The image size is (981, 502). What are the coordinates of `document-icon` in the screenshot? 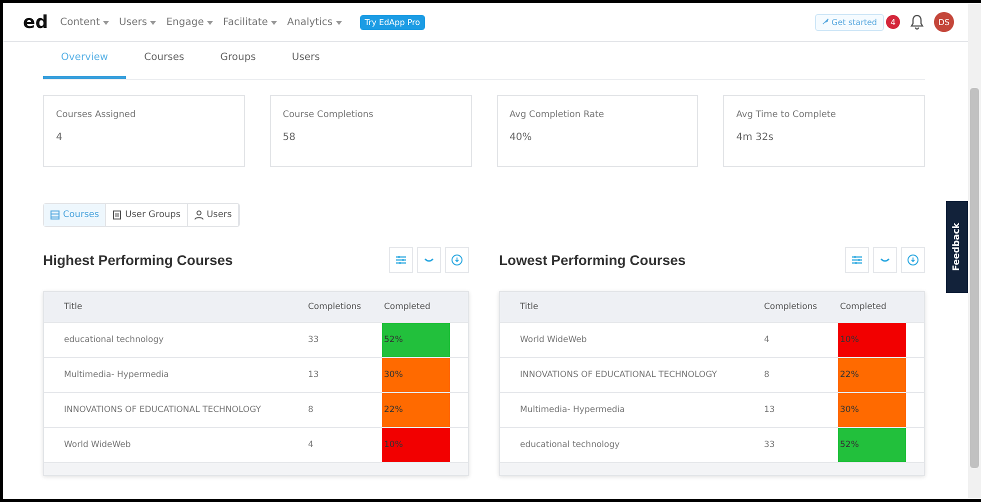 It's located at (117, 215).